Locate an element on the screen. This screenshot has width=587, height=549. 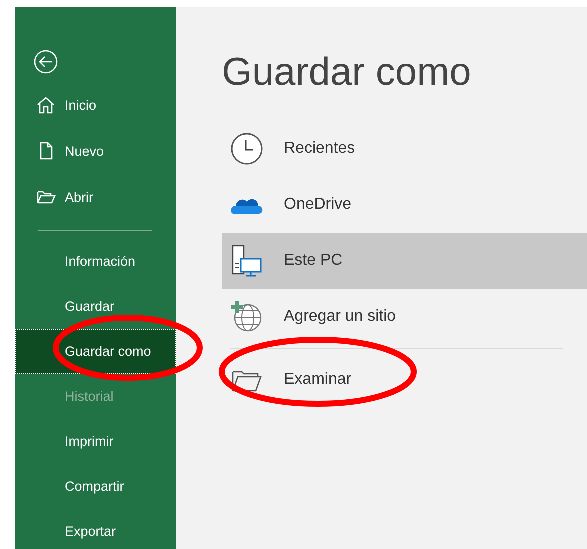
globe-plus-icon is located at coordinates (247, 317).